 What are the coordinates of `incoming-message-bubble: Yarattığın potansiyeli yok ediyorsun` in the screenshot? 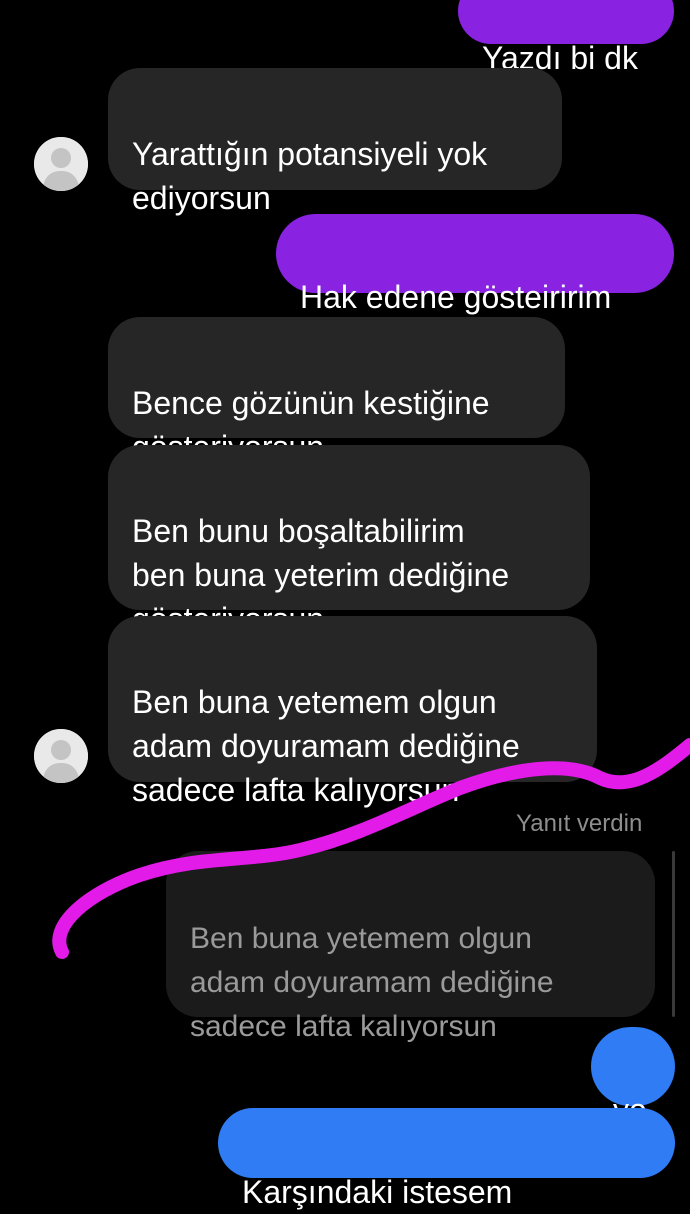 It's located at (335, 142).